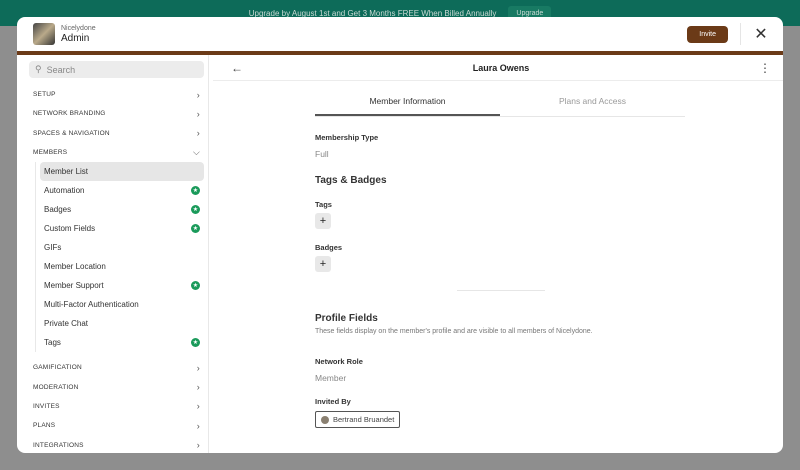 This screenshot has width=800, height=470. Describe the element at coordinates (53, 248) in the screenshot. I see `sidebar-item-label: GIFs` at that location.